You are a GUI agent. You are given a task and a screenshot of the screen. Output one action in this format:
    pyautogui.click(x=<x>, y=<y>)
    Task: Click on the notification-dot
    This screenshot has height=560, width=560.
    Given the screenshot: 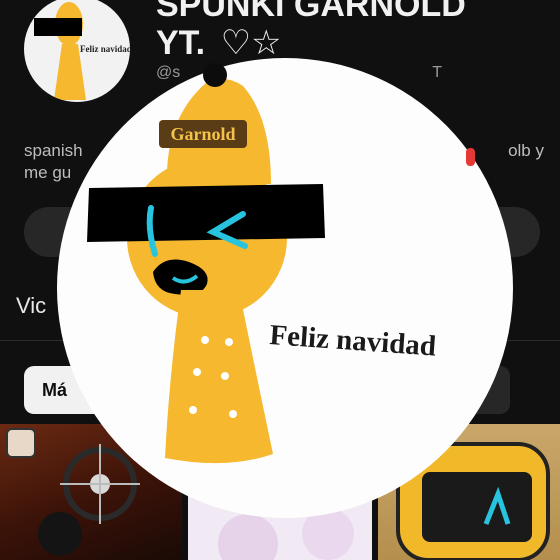 What is the action you would take?
    pyautogui.click(x=470, y=157)
    